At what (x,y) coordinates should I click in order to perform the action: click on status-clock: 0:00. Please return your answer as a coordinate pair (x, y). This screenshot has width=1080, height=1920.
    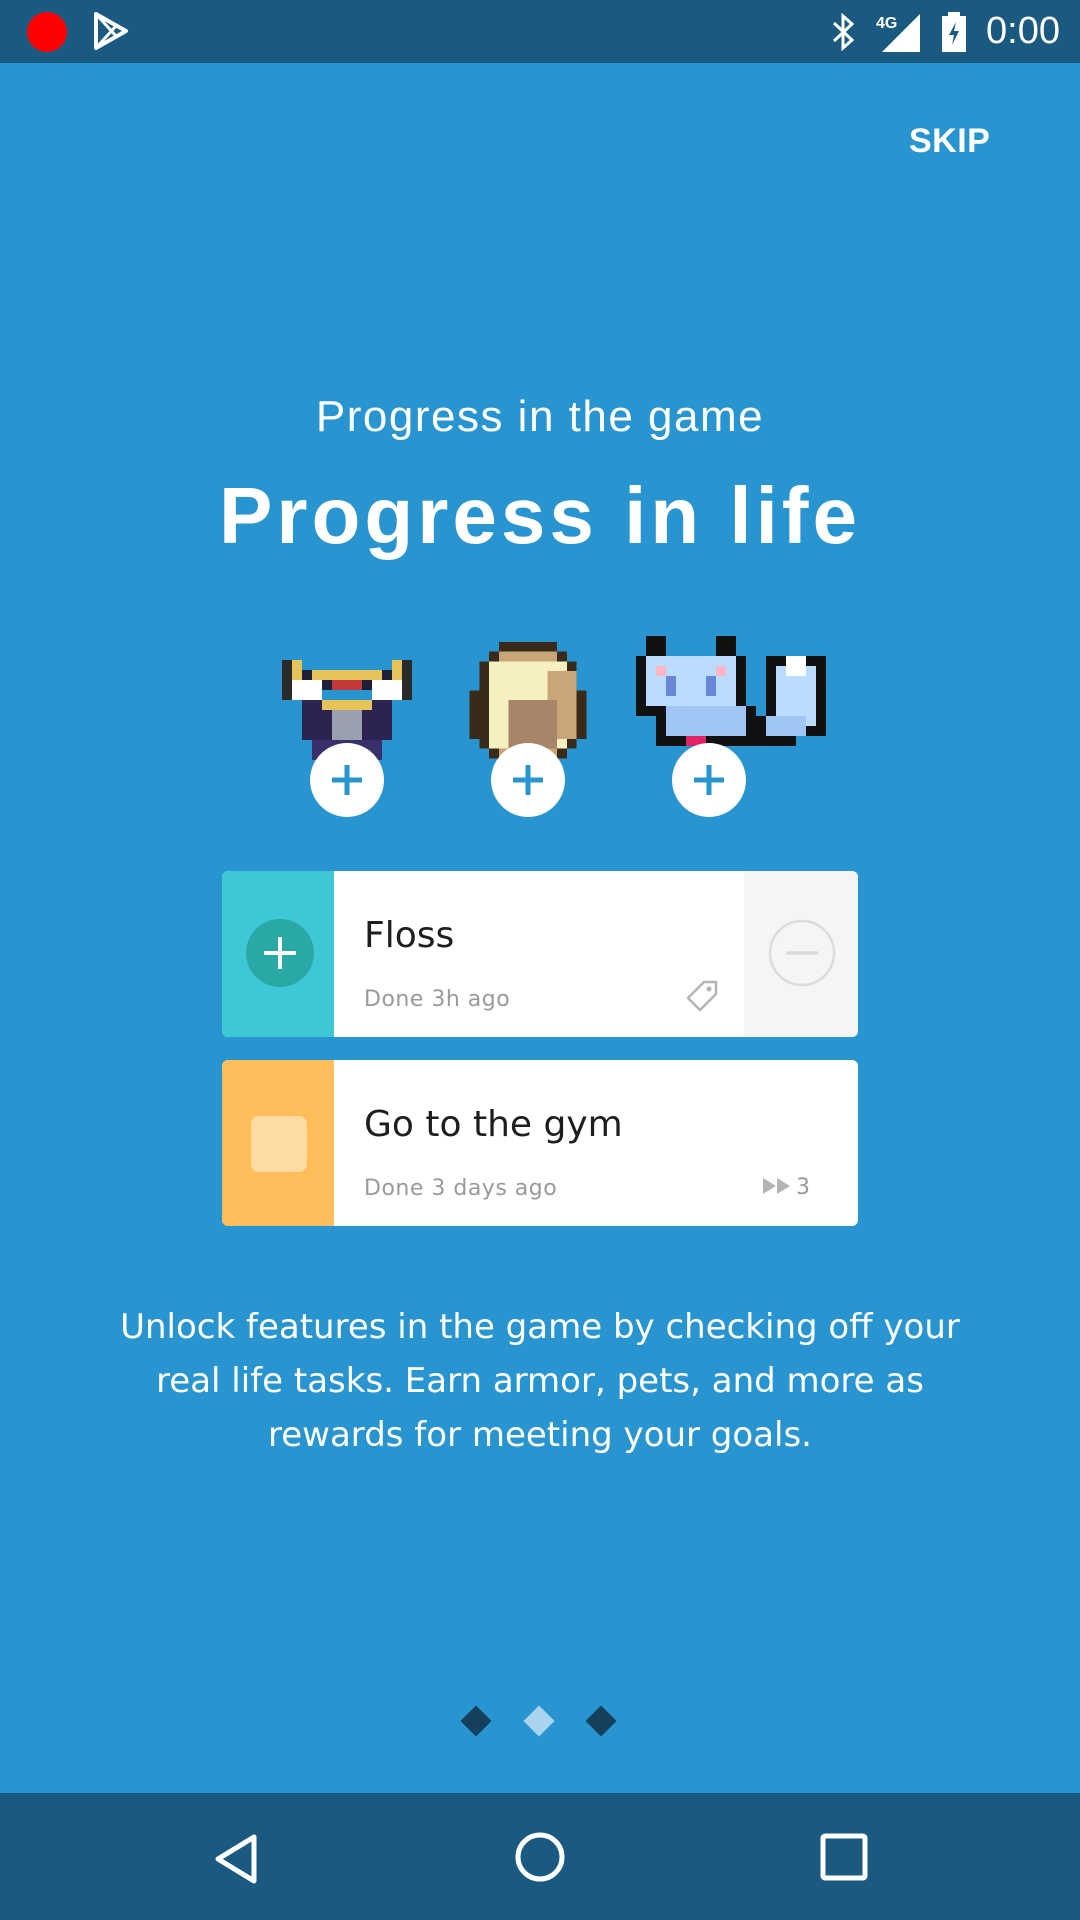
    Looking at the image, I should click on (1023, 31).